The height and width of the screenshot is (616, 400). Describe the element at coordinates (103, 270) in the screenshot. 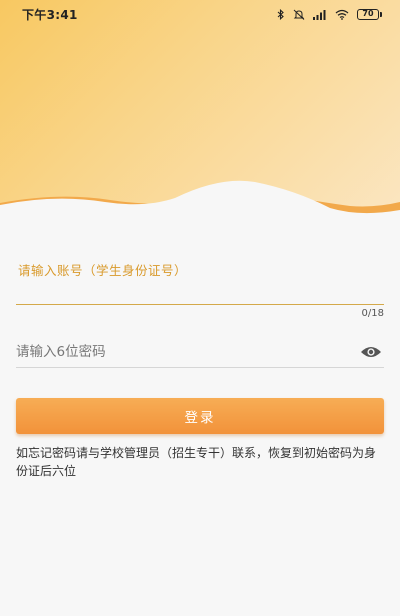

I see `account-label: 请输入账号（学生身份证号）` at that location.